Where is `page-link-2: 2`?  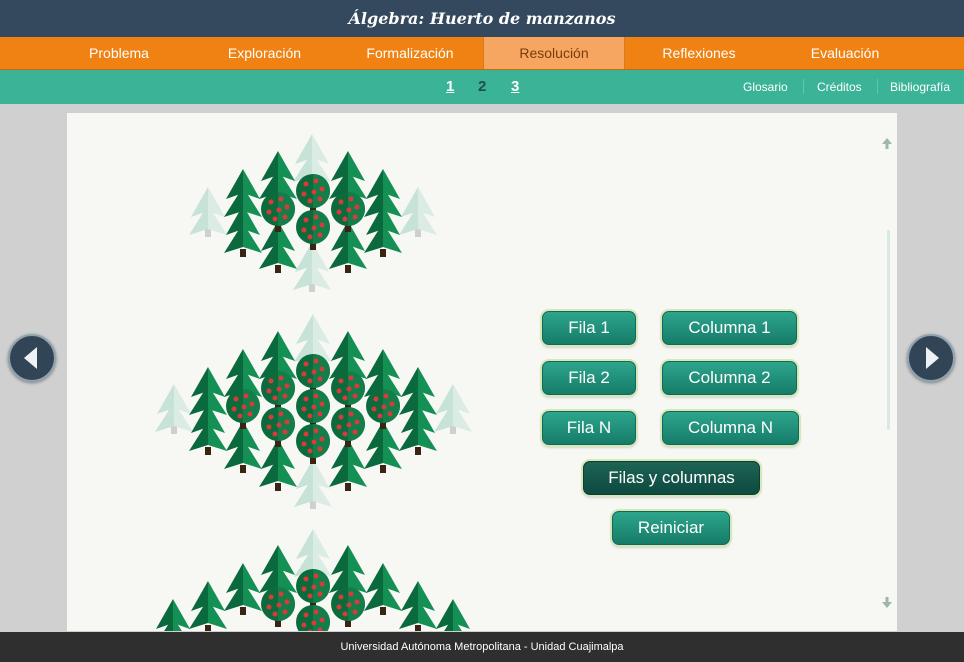 page-link-2: 2 is located at coordinates (482, 86).